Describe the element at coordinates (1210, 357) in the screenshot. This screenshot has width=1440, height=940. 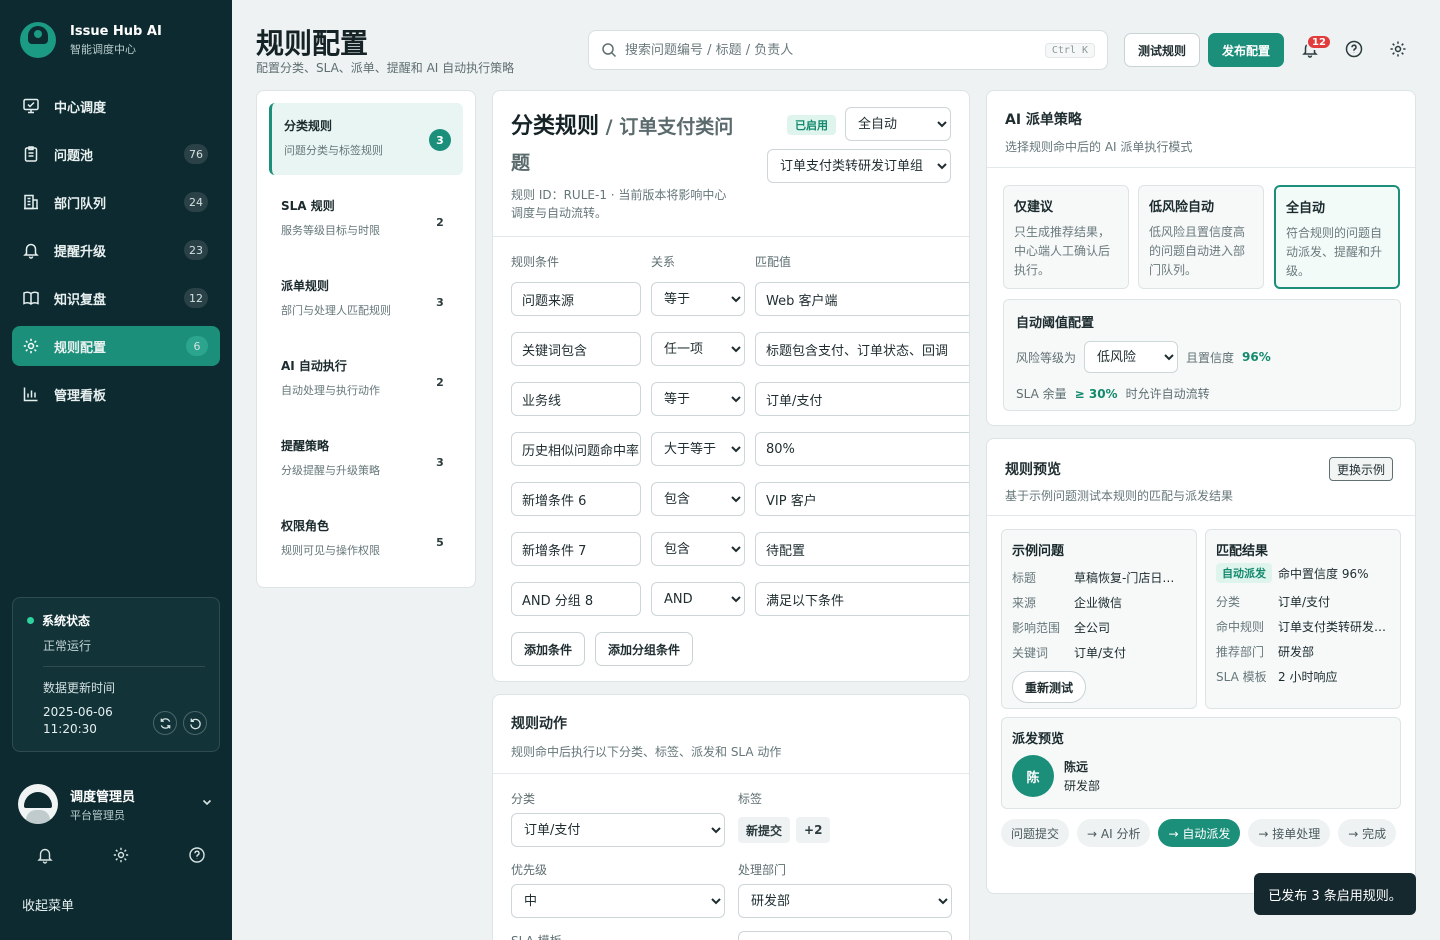
I see `confidence-label: 且置信度` at that location.